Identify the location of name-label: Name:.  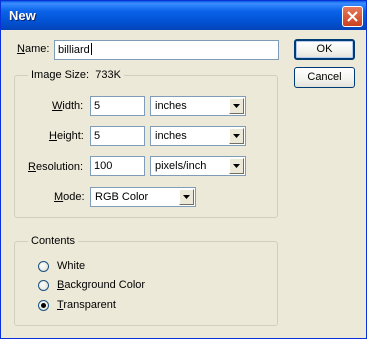
(33, 49).